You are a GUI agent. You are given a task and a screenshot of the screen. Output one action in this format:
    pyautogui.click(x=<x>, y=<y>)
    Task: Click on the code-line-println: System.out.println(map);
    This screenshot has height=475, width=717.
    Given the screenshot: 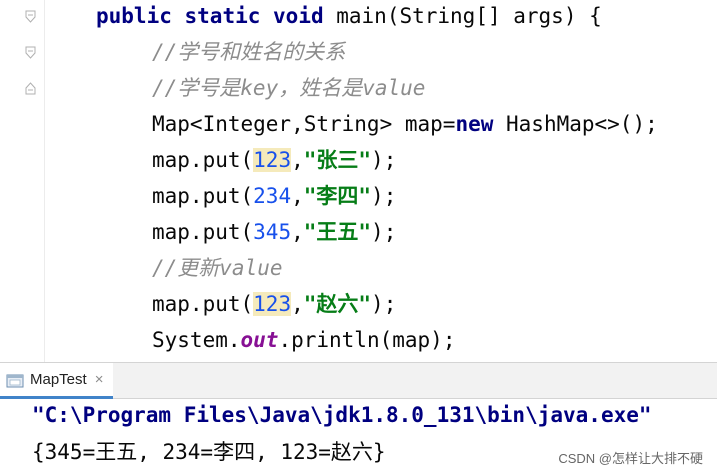 What is the action you would take?
    pyautogui.click(x=303, y=340)
    